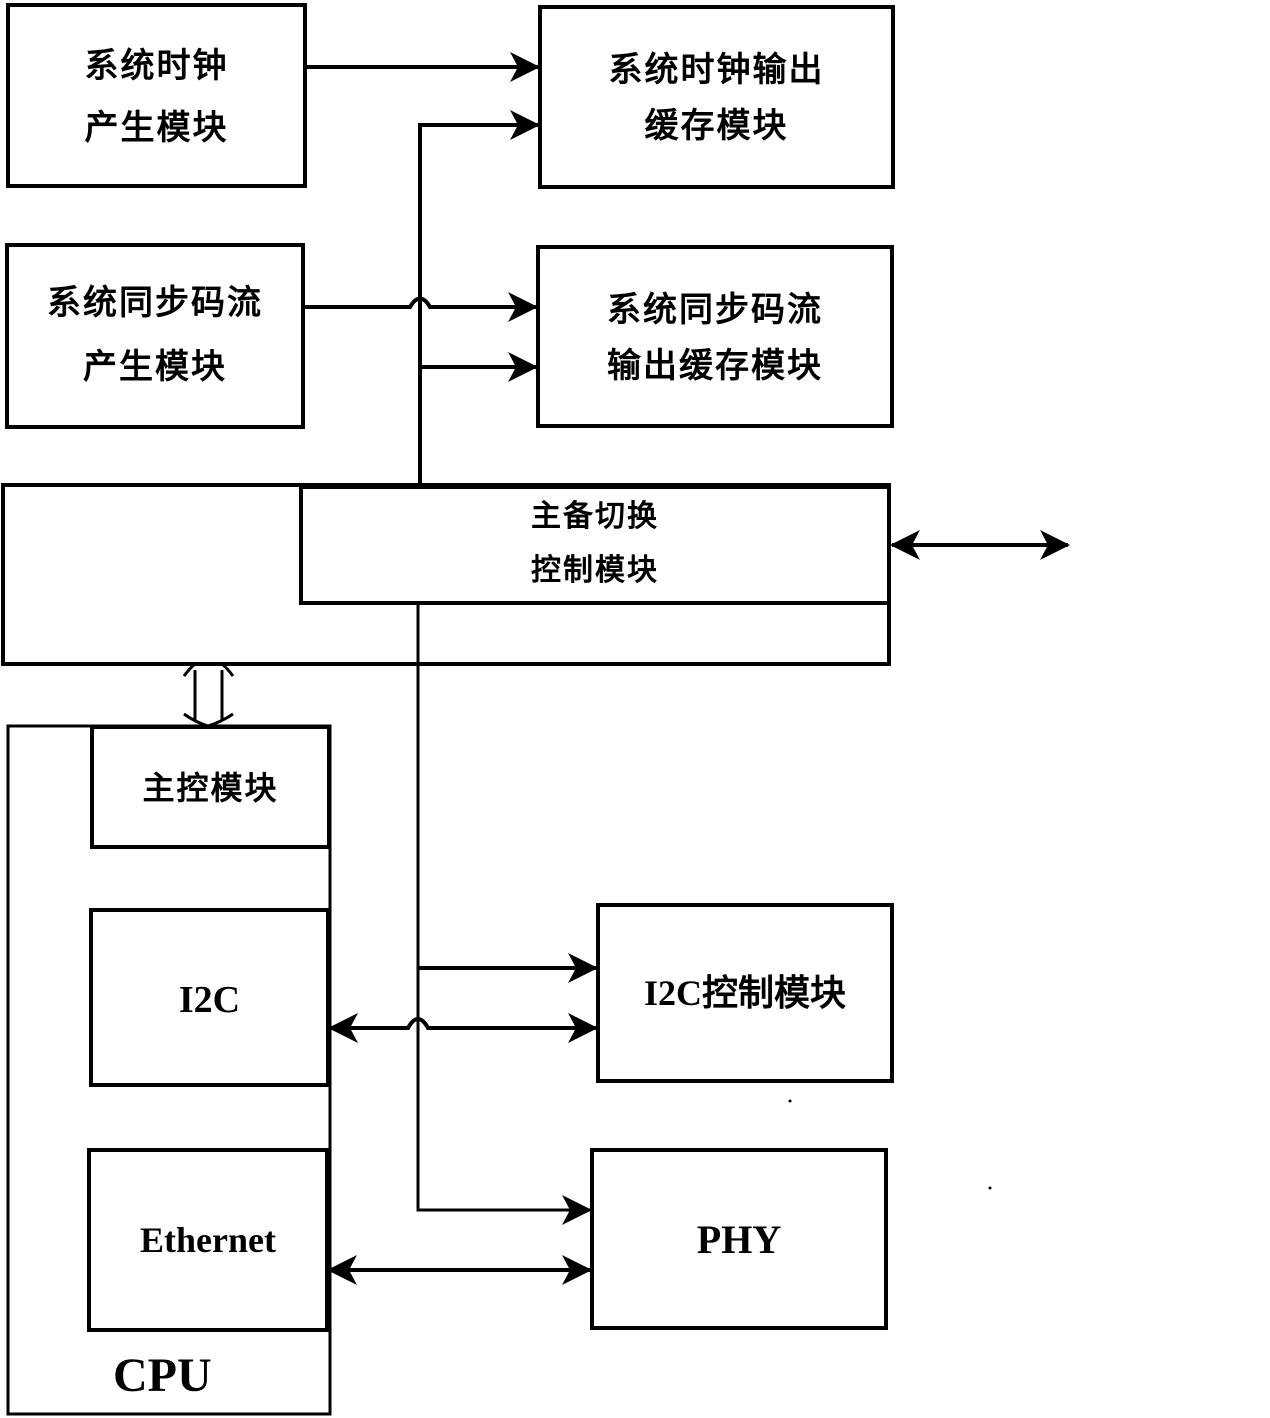  Describe the element at coordinates (716, 98) in the screenshot. I see `clock-out-label: 系统时钟输出 缓存模块` at that location.